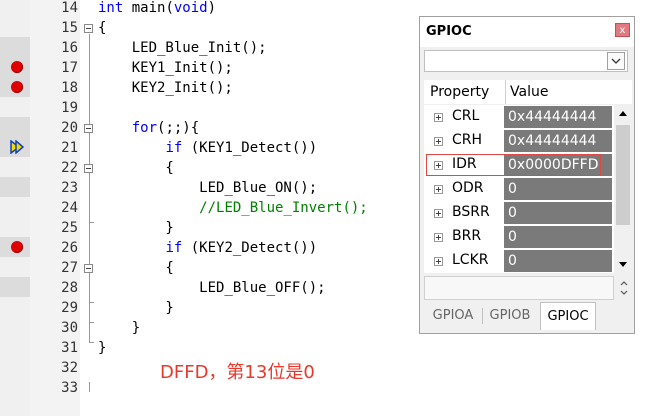  What do you see at coordinates (69, 108) in the screenshot?
I see `line-number: 19` at bounding box center [69, 108].